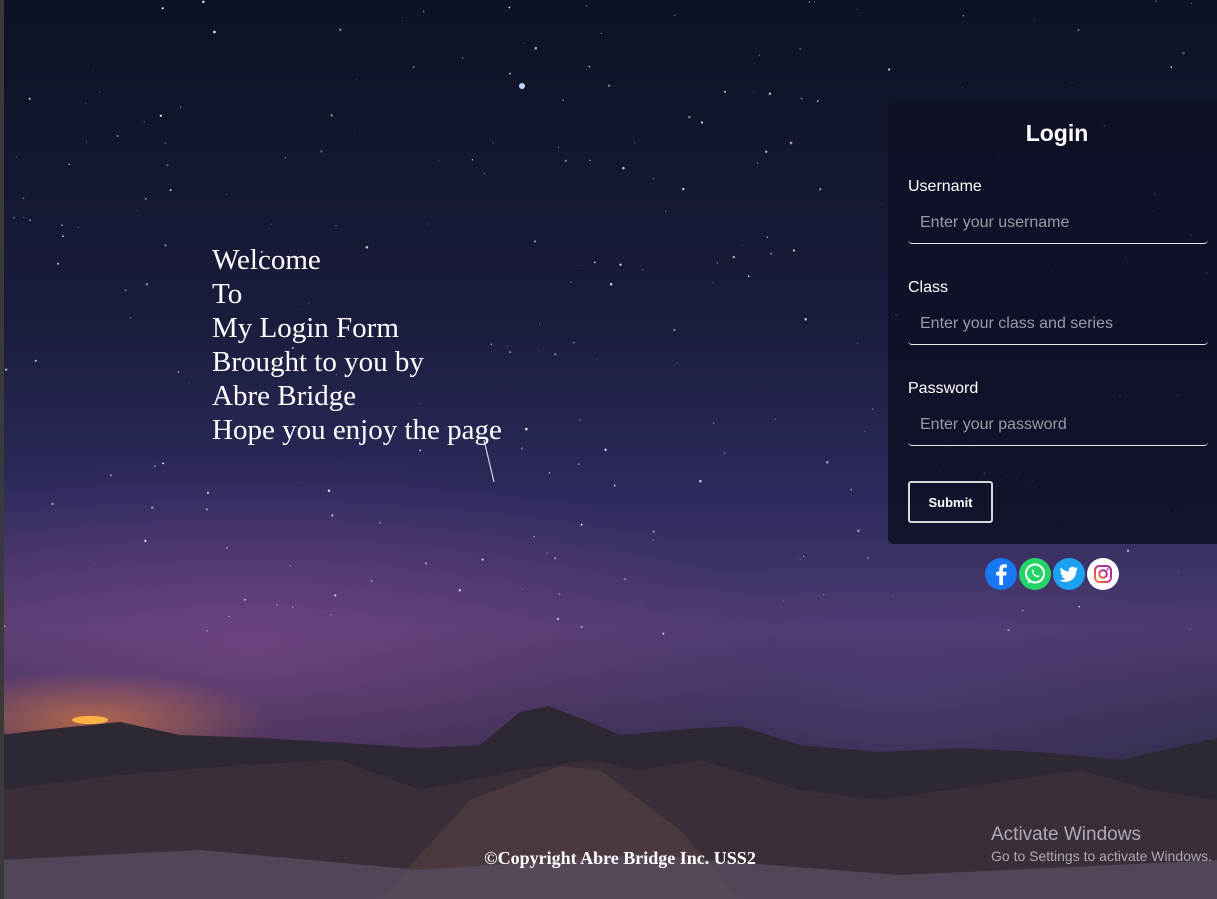 This screenshot has height=899, width=1217. Describe the element at coordinates (1069, 574) in the screenshot. I see `twitter-icon` at that location.